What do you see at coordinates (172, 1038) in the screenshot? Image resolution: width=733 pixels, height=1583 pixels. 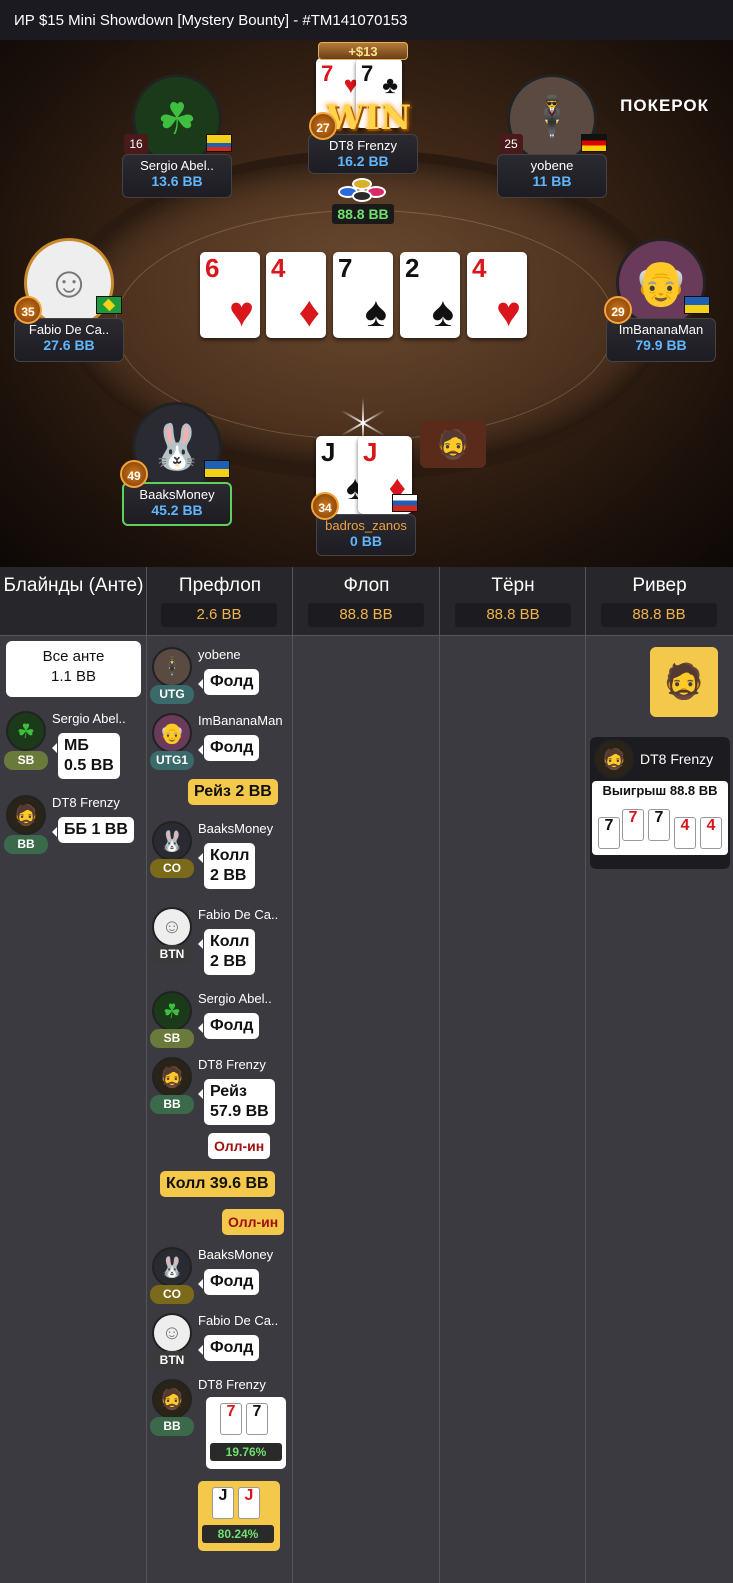 I see `position-badge: SB` at bounding box center [172, 1038].